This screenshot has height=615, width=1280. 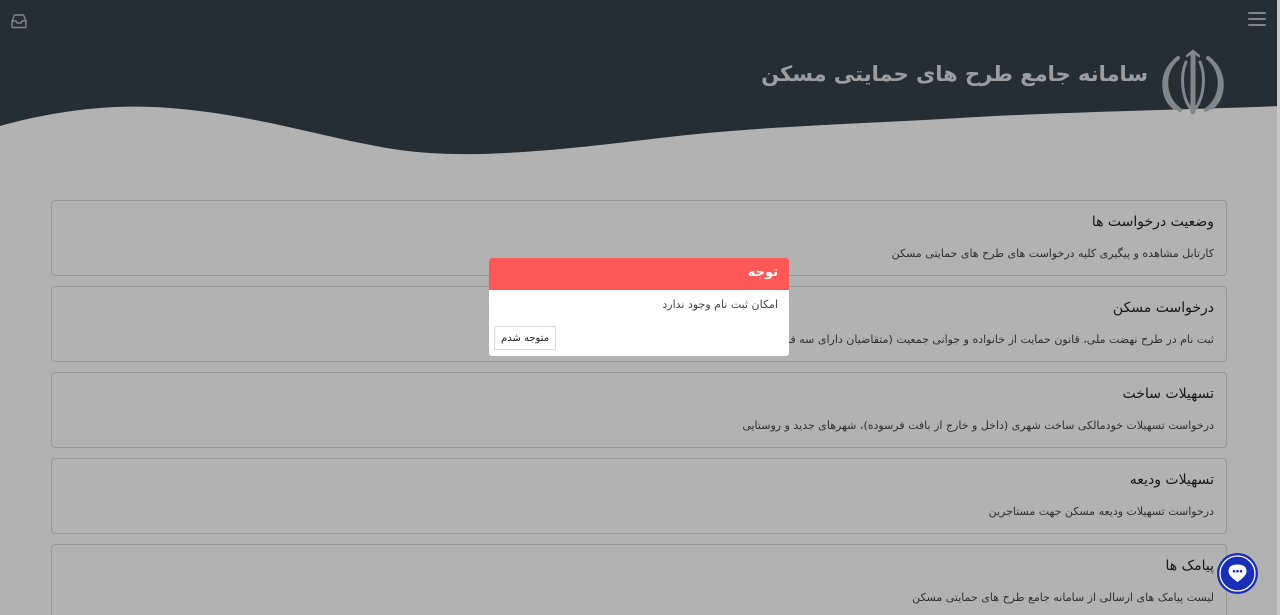 I want to click on chat-support-button, so click(x=1237, y=573).